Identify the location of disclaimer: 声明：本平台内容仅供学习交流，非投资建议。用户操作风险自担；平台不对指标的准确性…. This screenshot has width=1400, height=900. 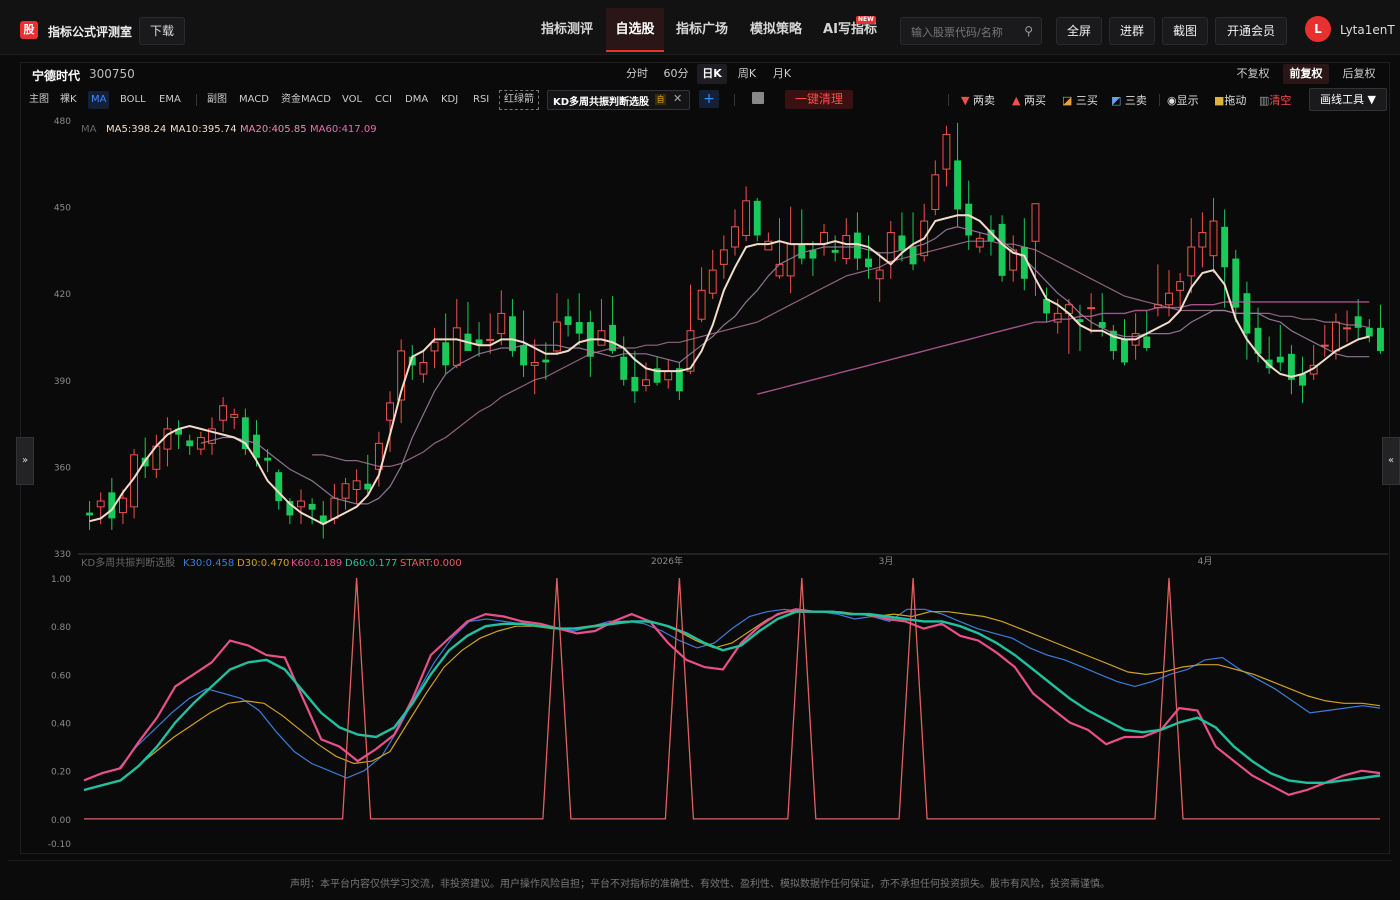
(700, 884).